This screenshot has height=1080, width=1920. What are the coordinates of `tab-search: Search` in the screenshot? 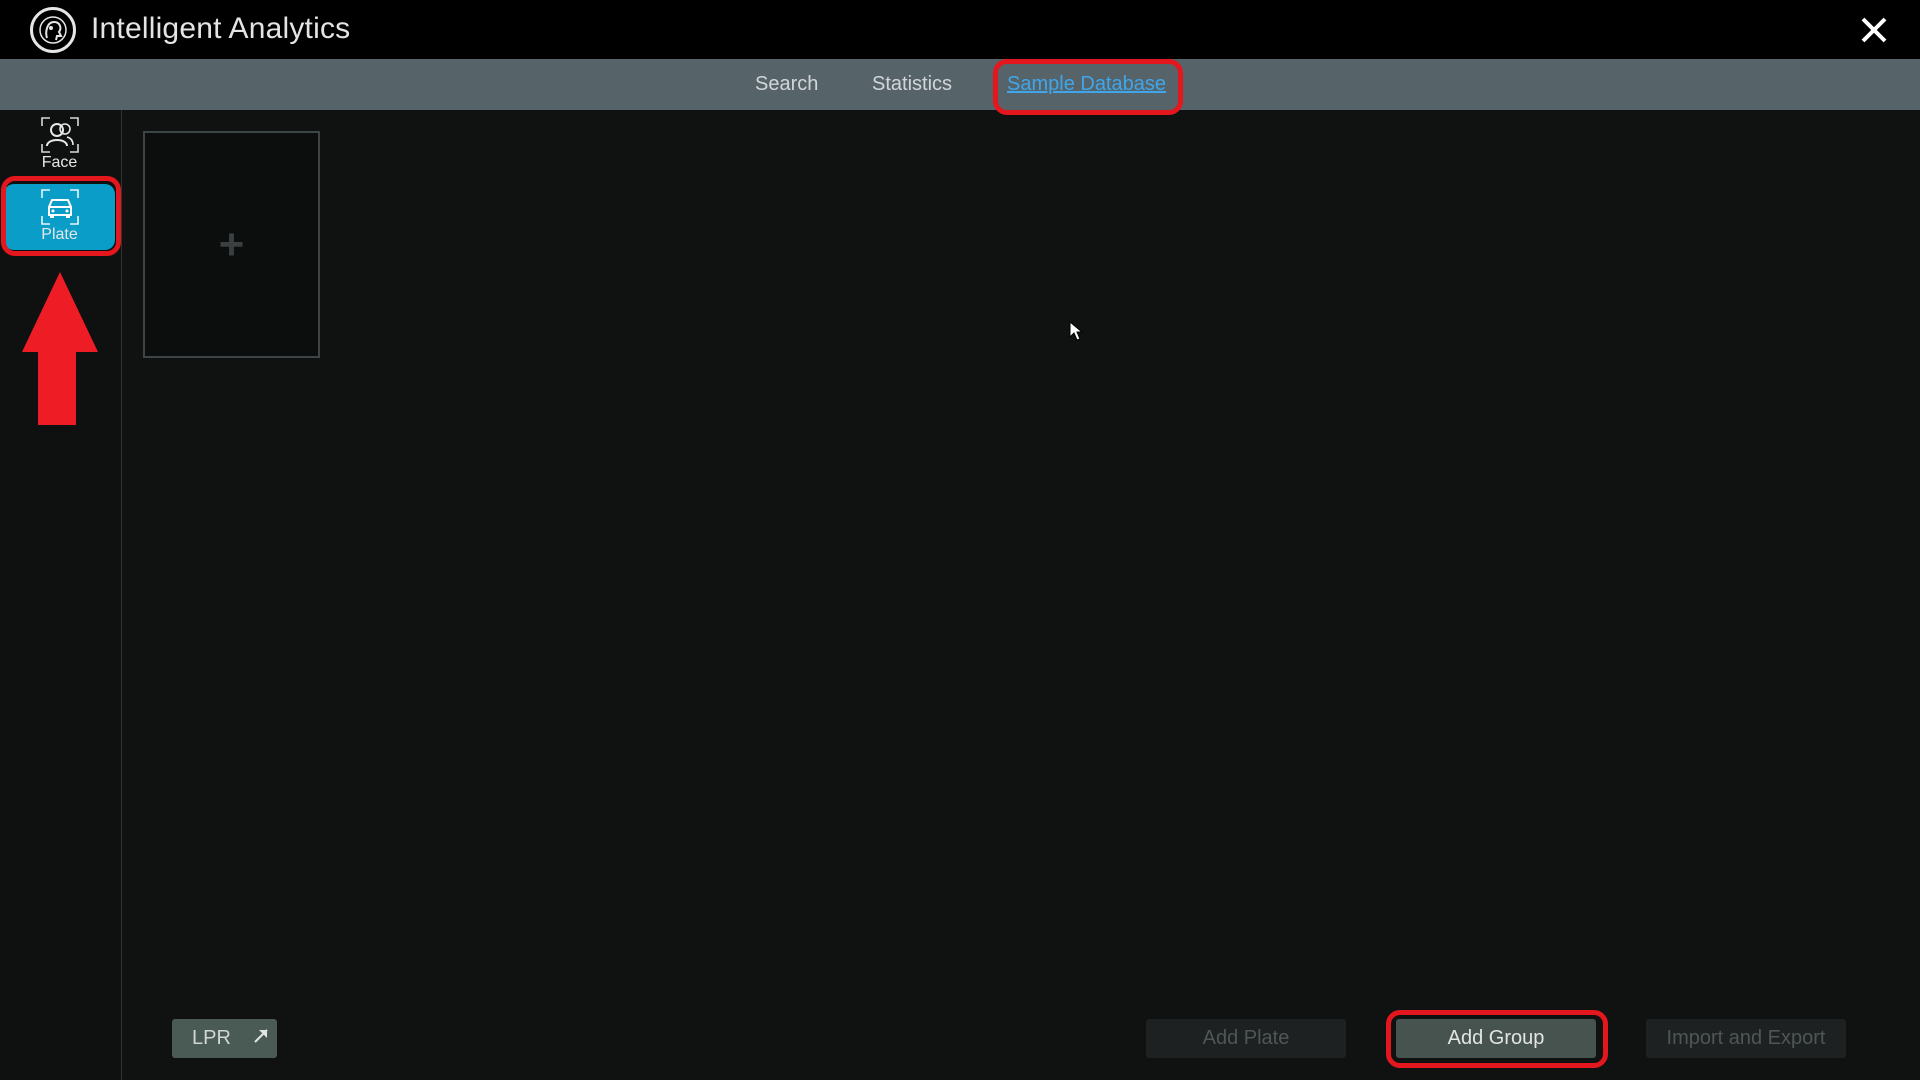 It's located at (786, 84).